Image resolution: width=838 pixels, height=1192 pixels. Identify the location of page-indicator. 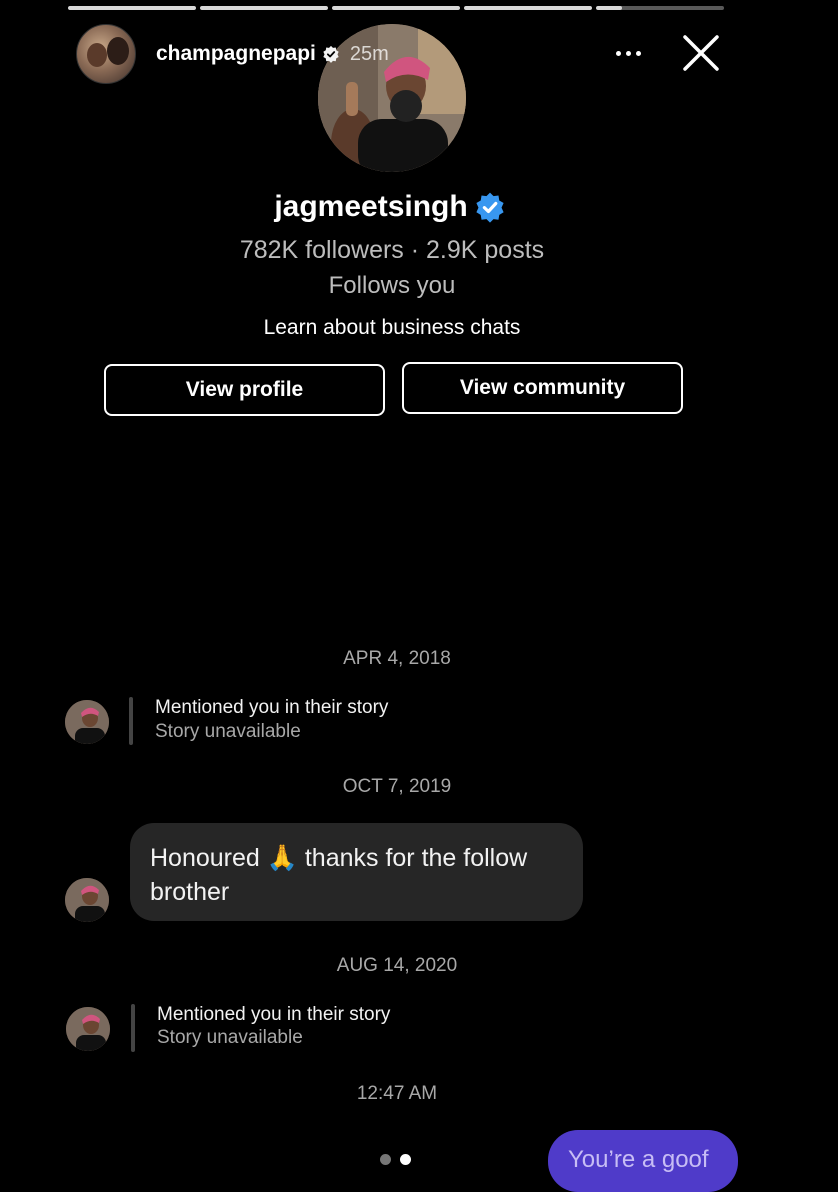
(395, 1159).